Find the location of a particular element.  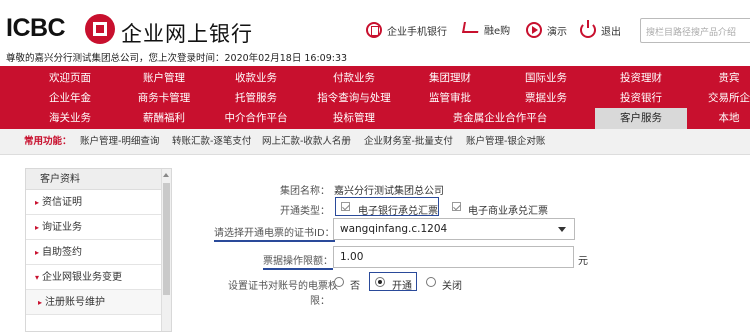

sidebar-item-self-sign: ▸ 自助签约 is located at coordinates (98, 252).